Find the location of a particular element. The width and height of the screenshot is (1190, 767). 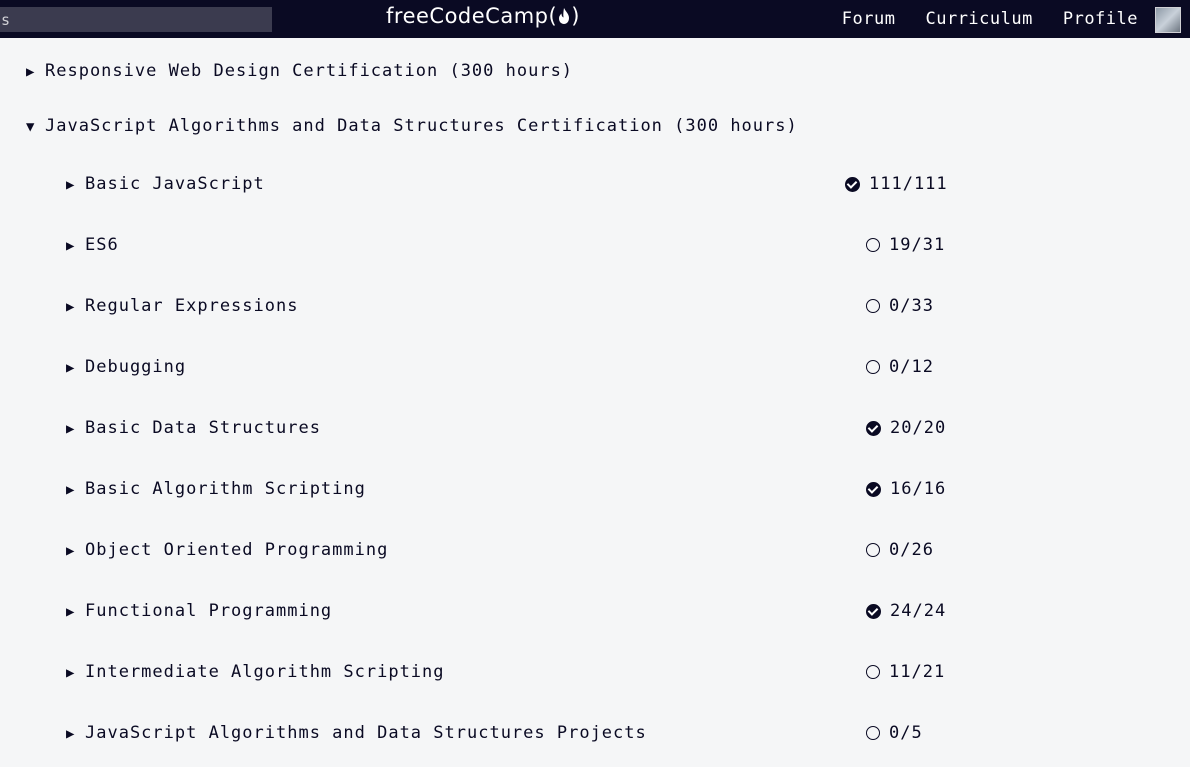

block-title: Intermediate Algorithm Scripting is located at coordinates (265, 672).